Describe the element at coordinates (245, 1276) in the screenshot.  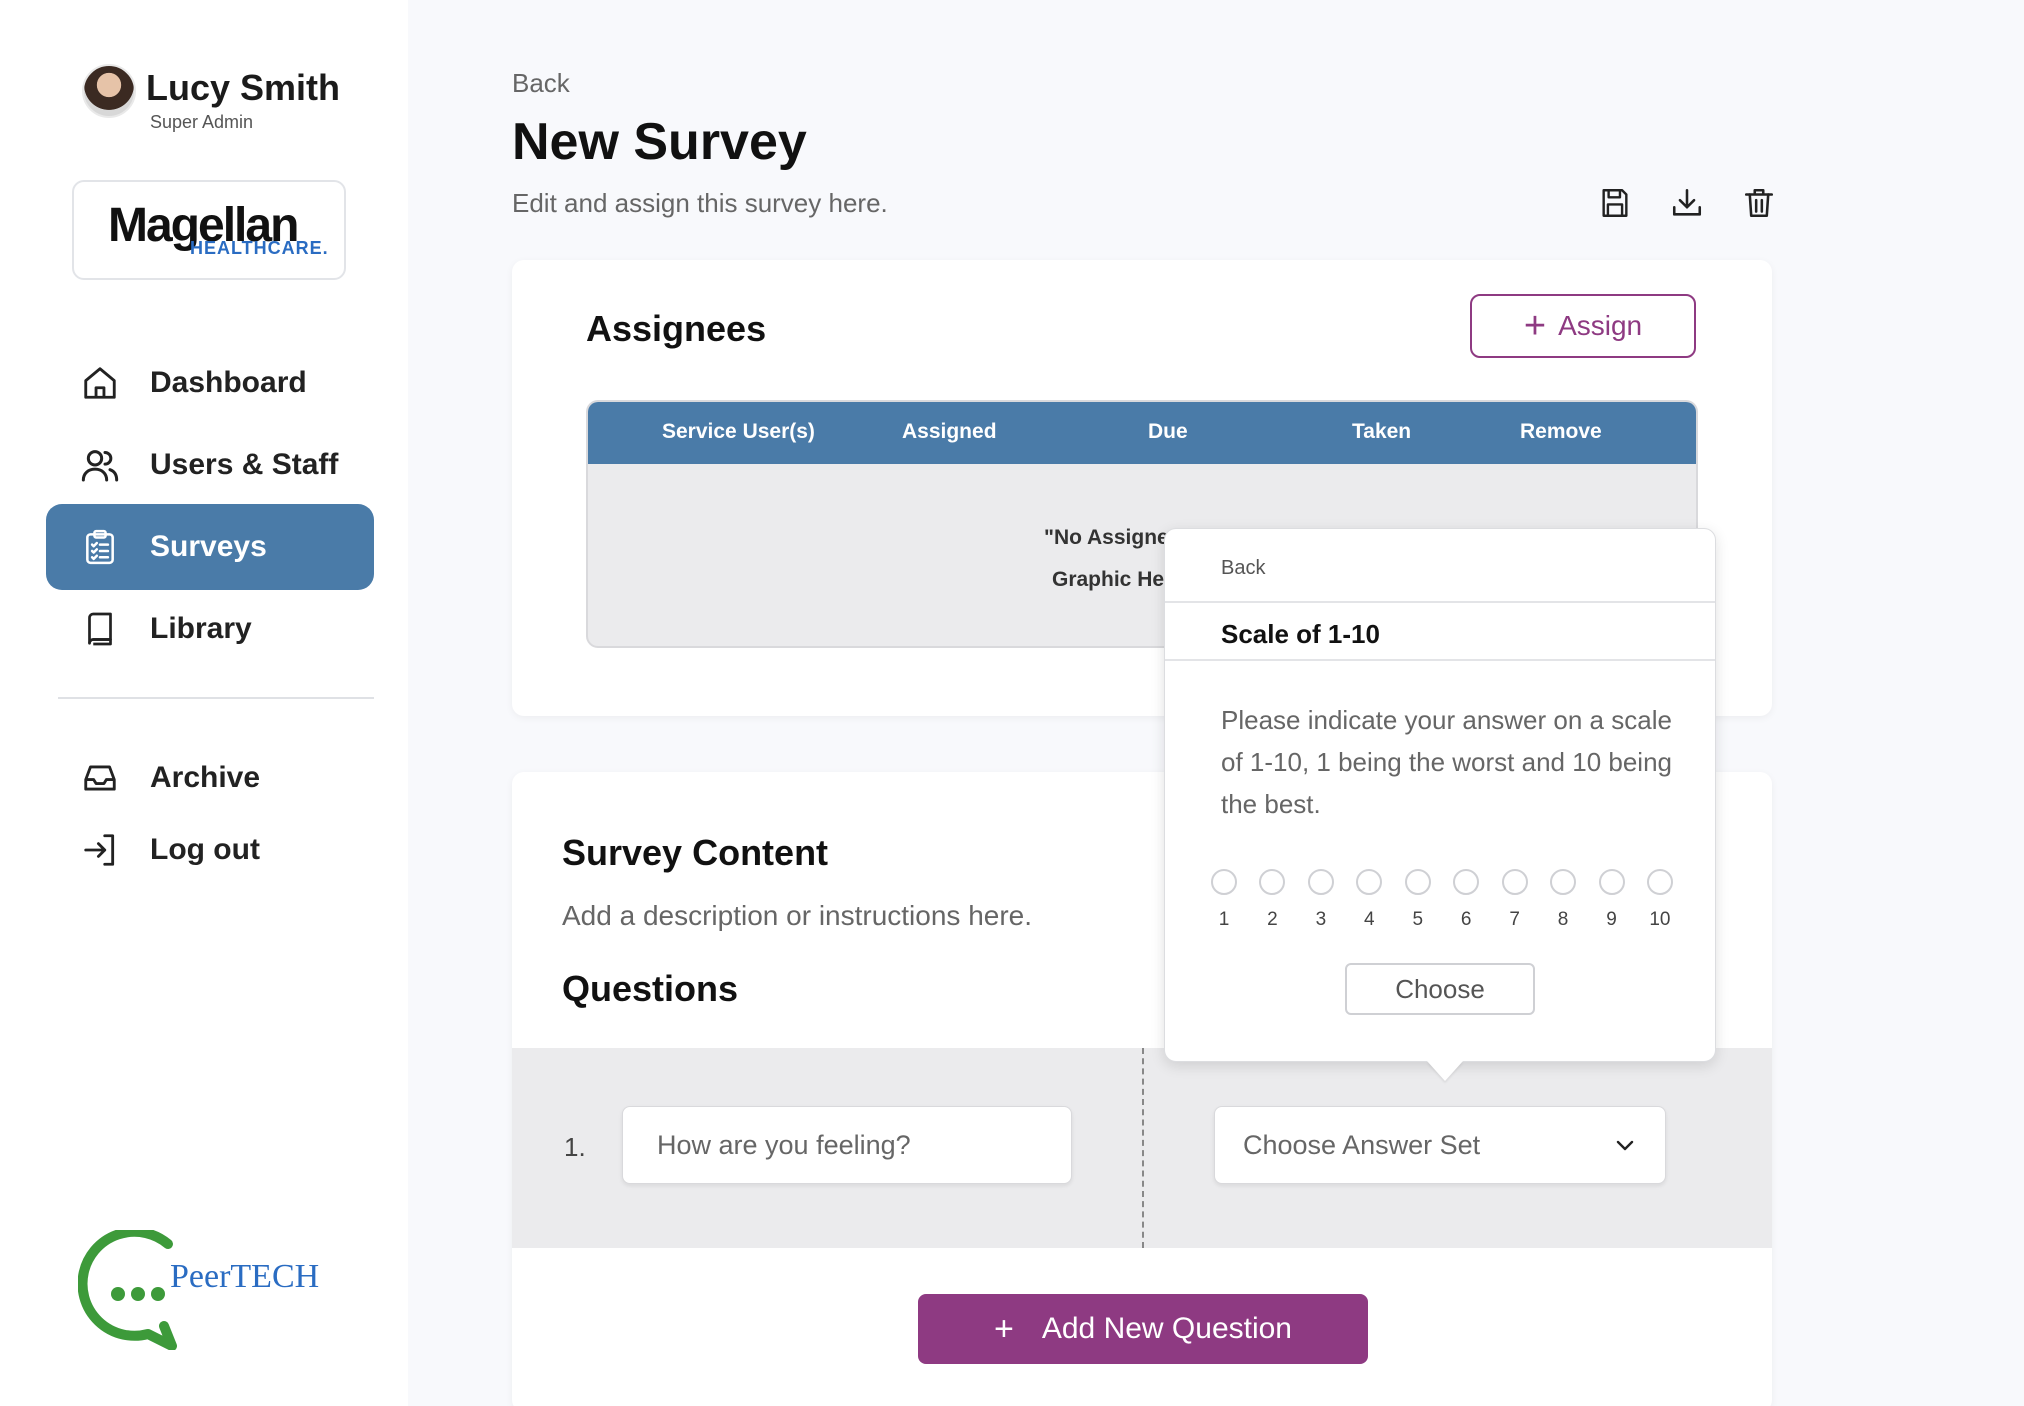
I see `peertech-wordmark: PeerTECH` at that location.